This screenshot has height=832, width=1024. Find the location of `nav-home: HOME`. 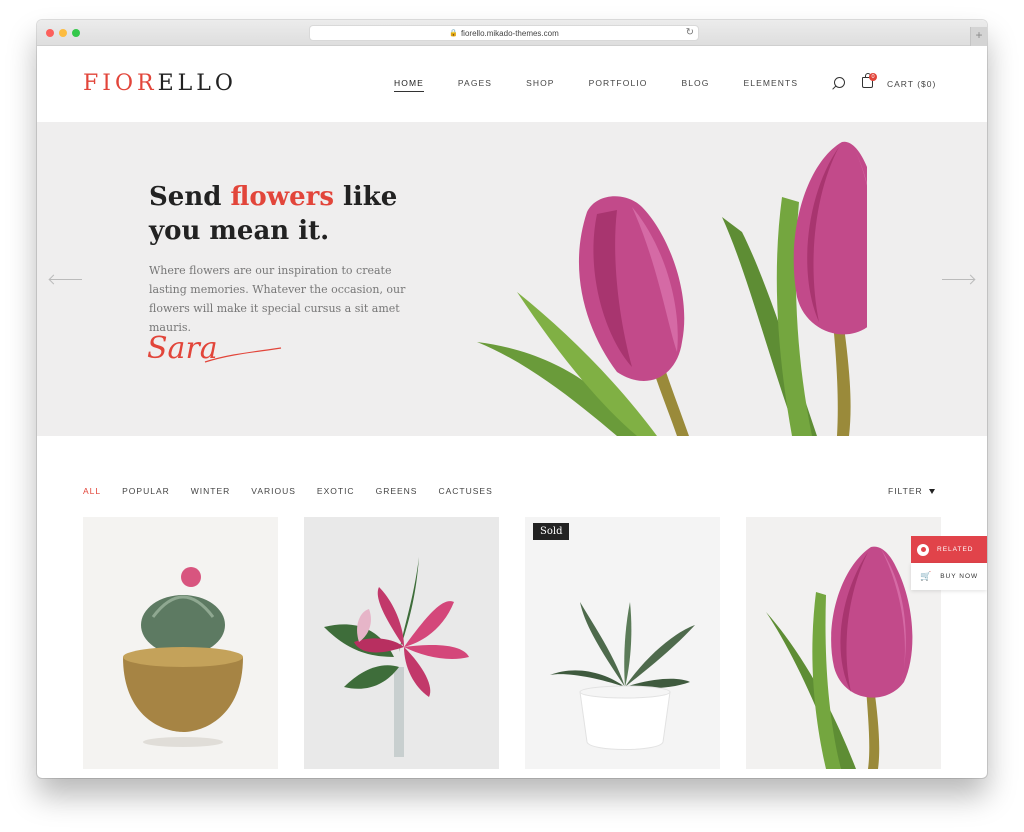

nav-home: HOME is located at coordinates (409, 85).